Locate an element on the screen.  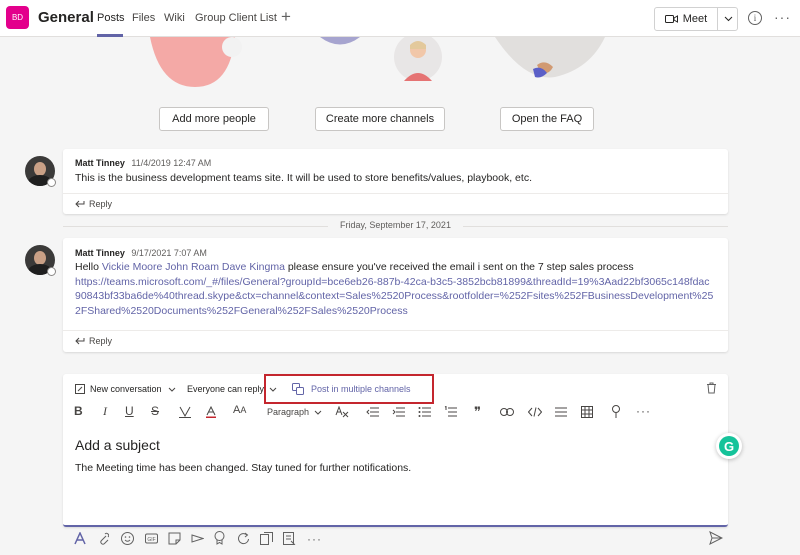
edit-icon is located at coordinates (80, 389).